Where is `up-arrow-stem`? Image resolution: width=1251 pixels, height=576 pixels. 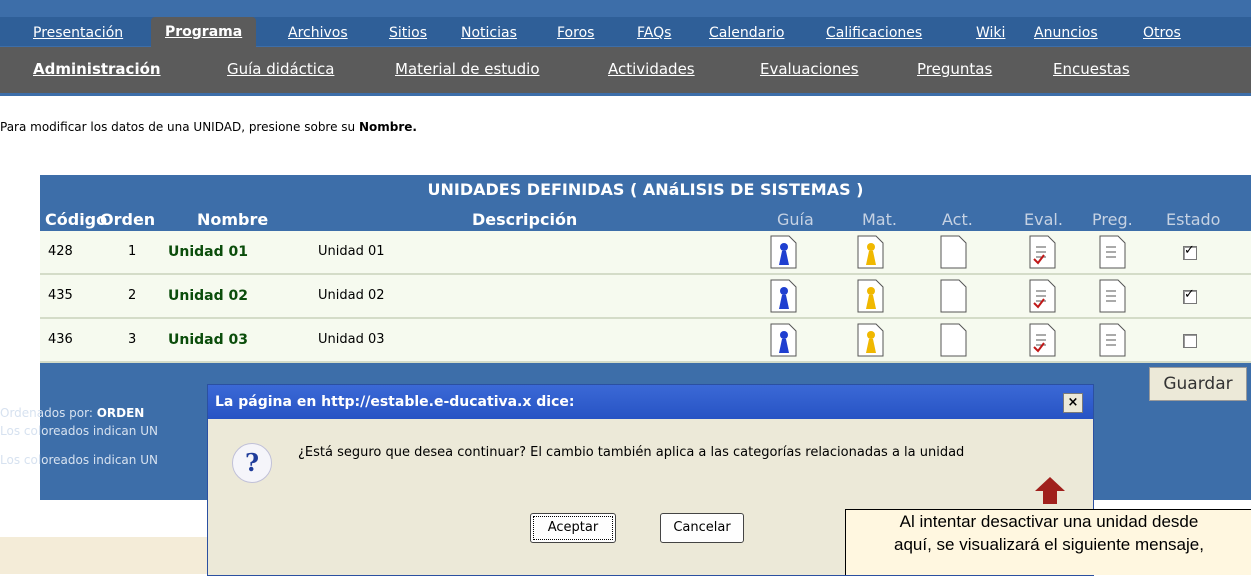
up-arrow-stem is located at coordinates (1050, 497).